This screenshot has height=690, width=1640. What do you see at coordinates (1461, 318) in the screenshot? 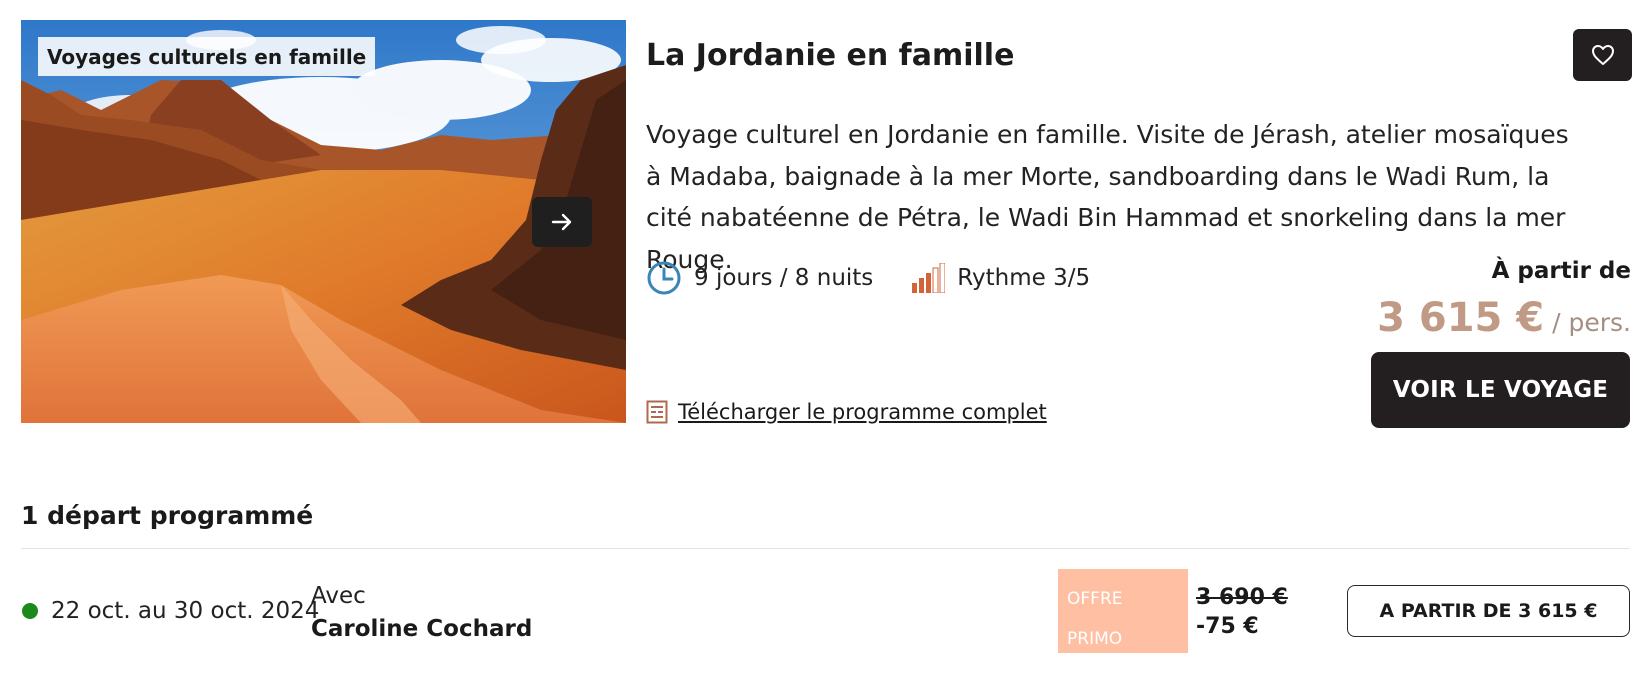
I see `price-amount: 3 615 €` at bounding box center [1461, 318].